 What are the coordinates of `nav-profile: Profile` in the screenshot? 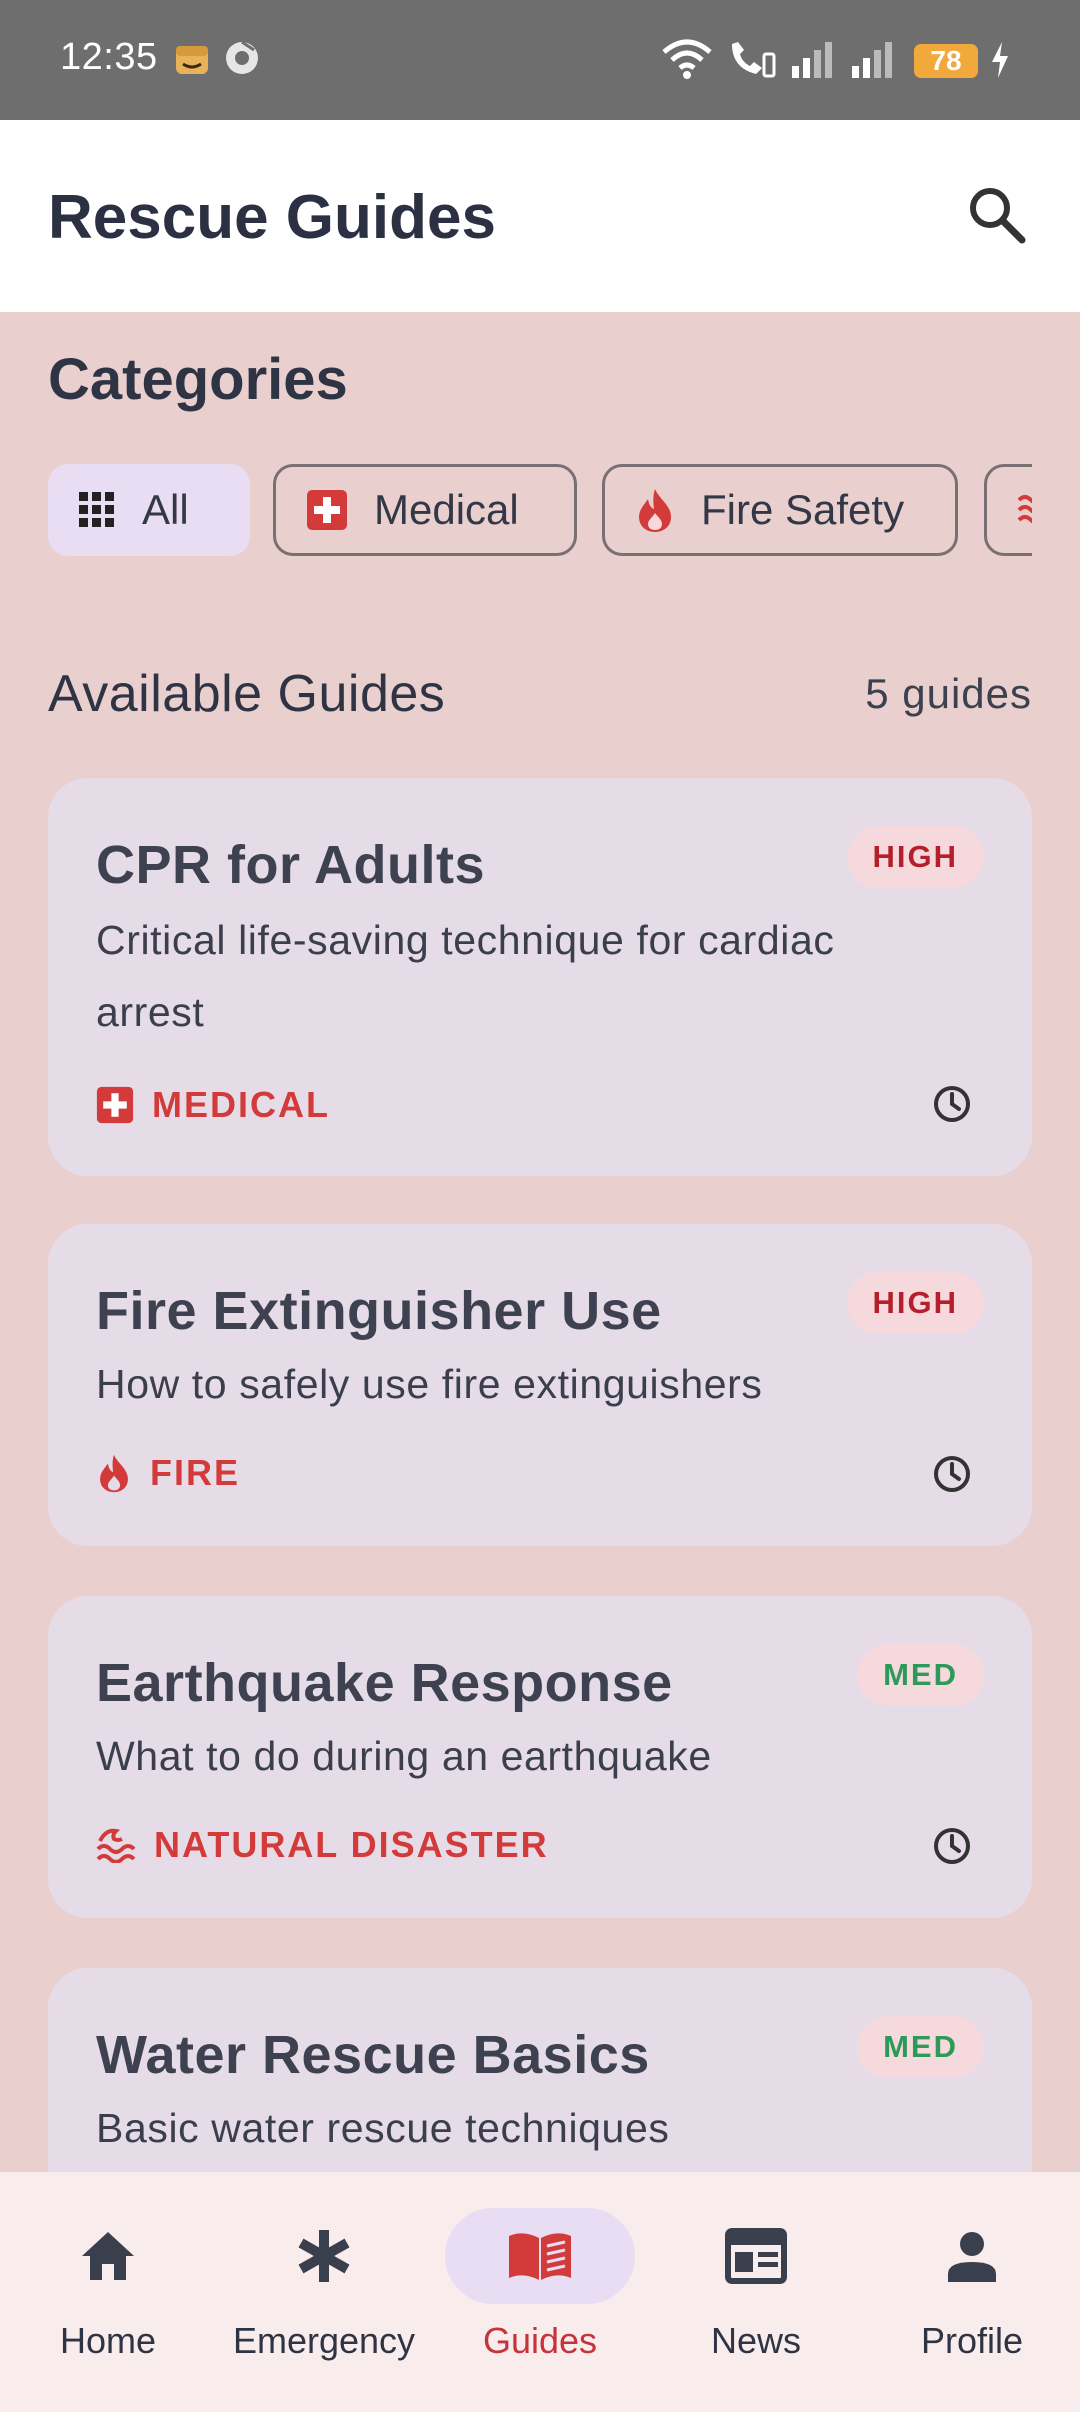 It's located at (972, 2285).